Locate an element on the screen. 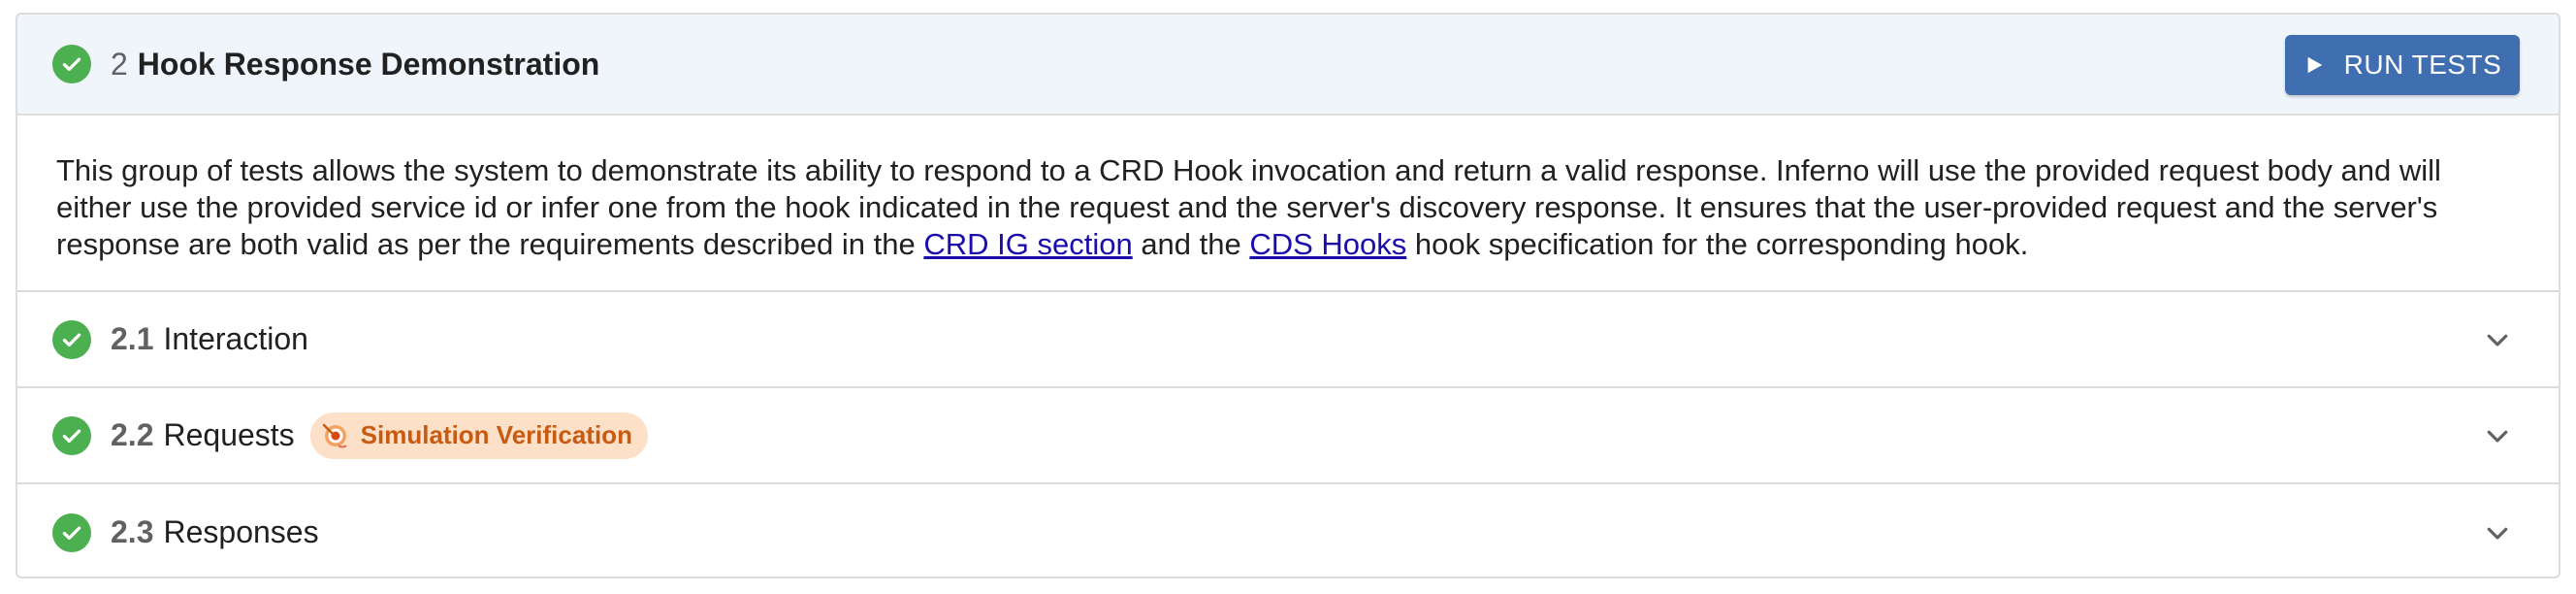 This screenshot has width=2576, height=594. cds-hooks-link: CDS Hooks is located at coordinates (1327, 244).